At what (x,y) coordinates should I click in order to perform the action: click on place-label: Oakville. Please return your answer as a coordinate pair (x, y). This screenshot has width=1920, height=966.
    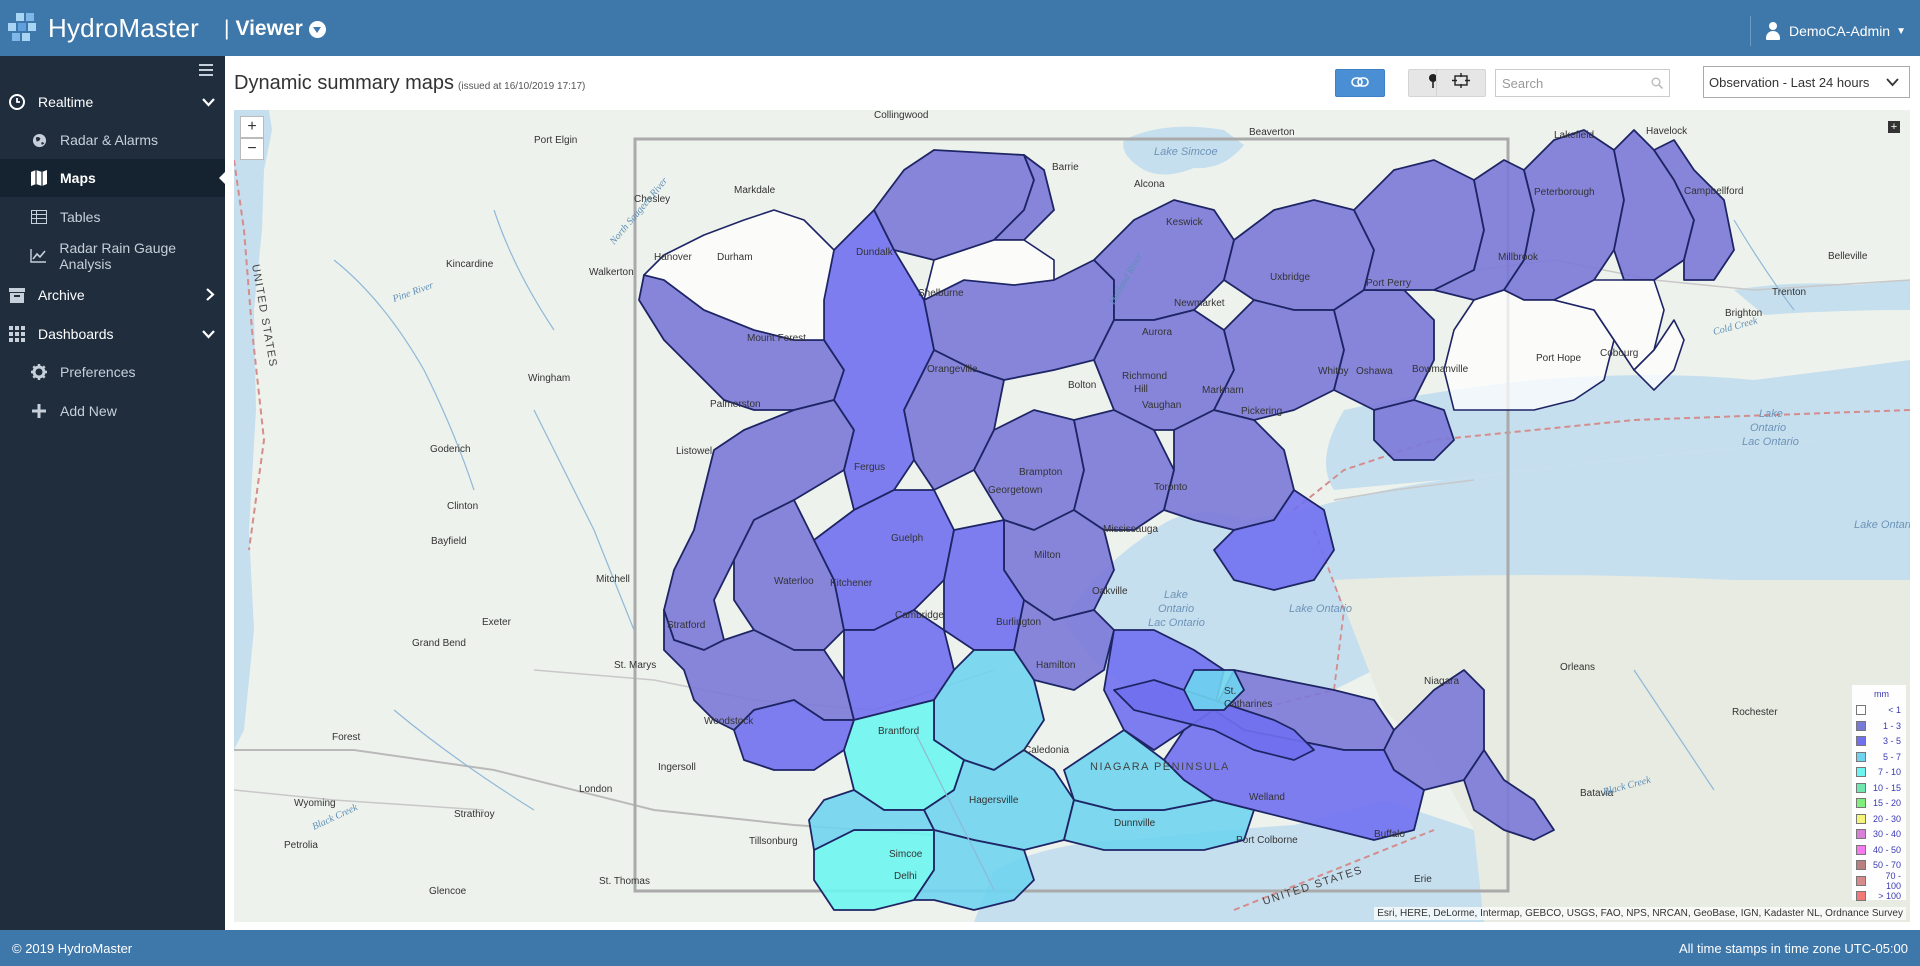
    Looking at the image, I should click on (1110, 591).